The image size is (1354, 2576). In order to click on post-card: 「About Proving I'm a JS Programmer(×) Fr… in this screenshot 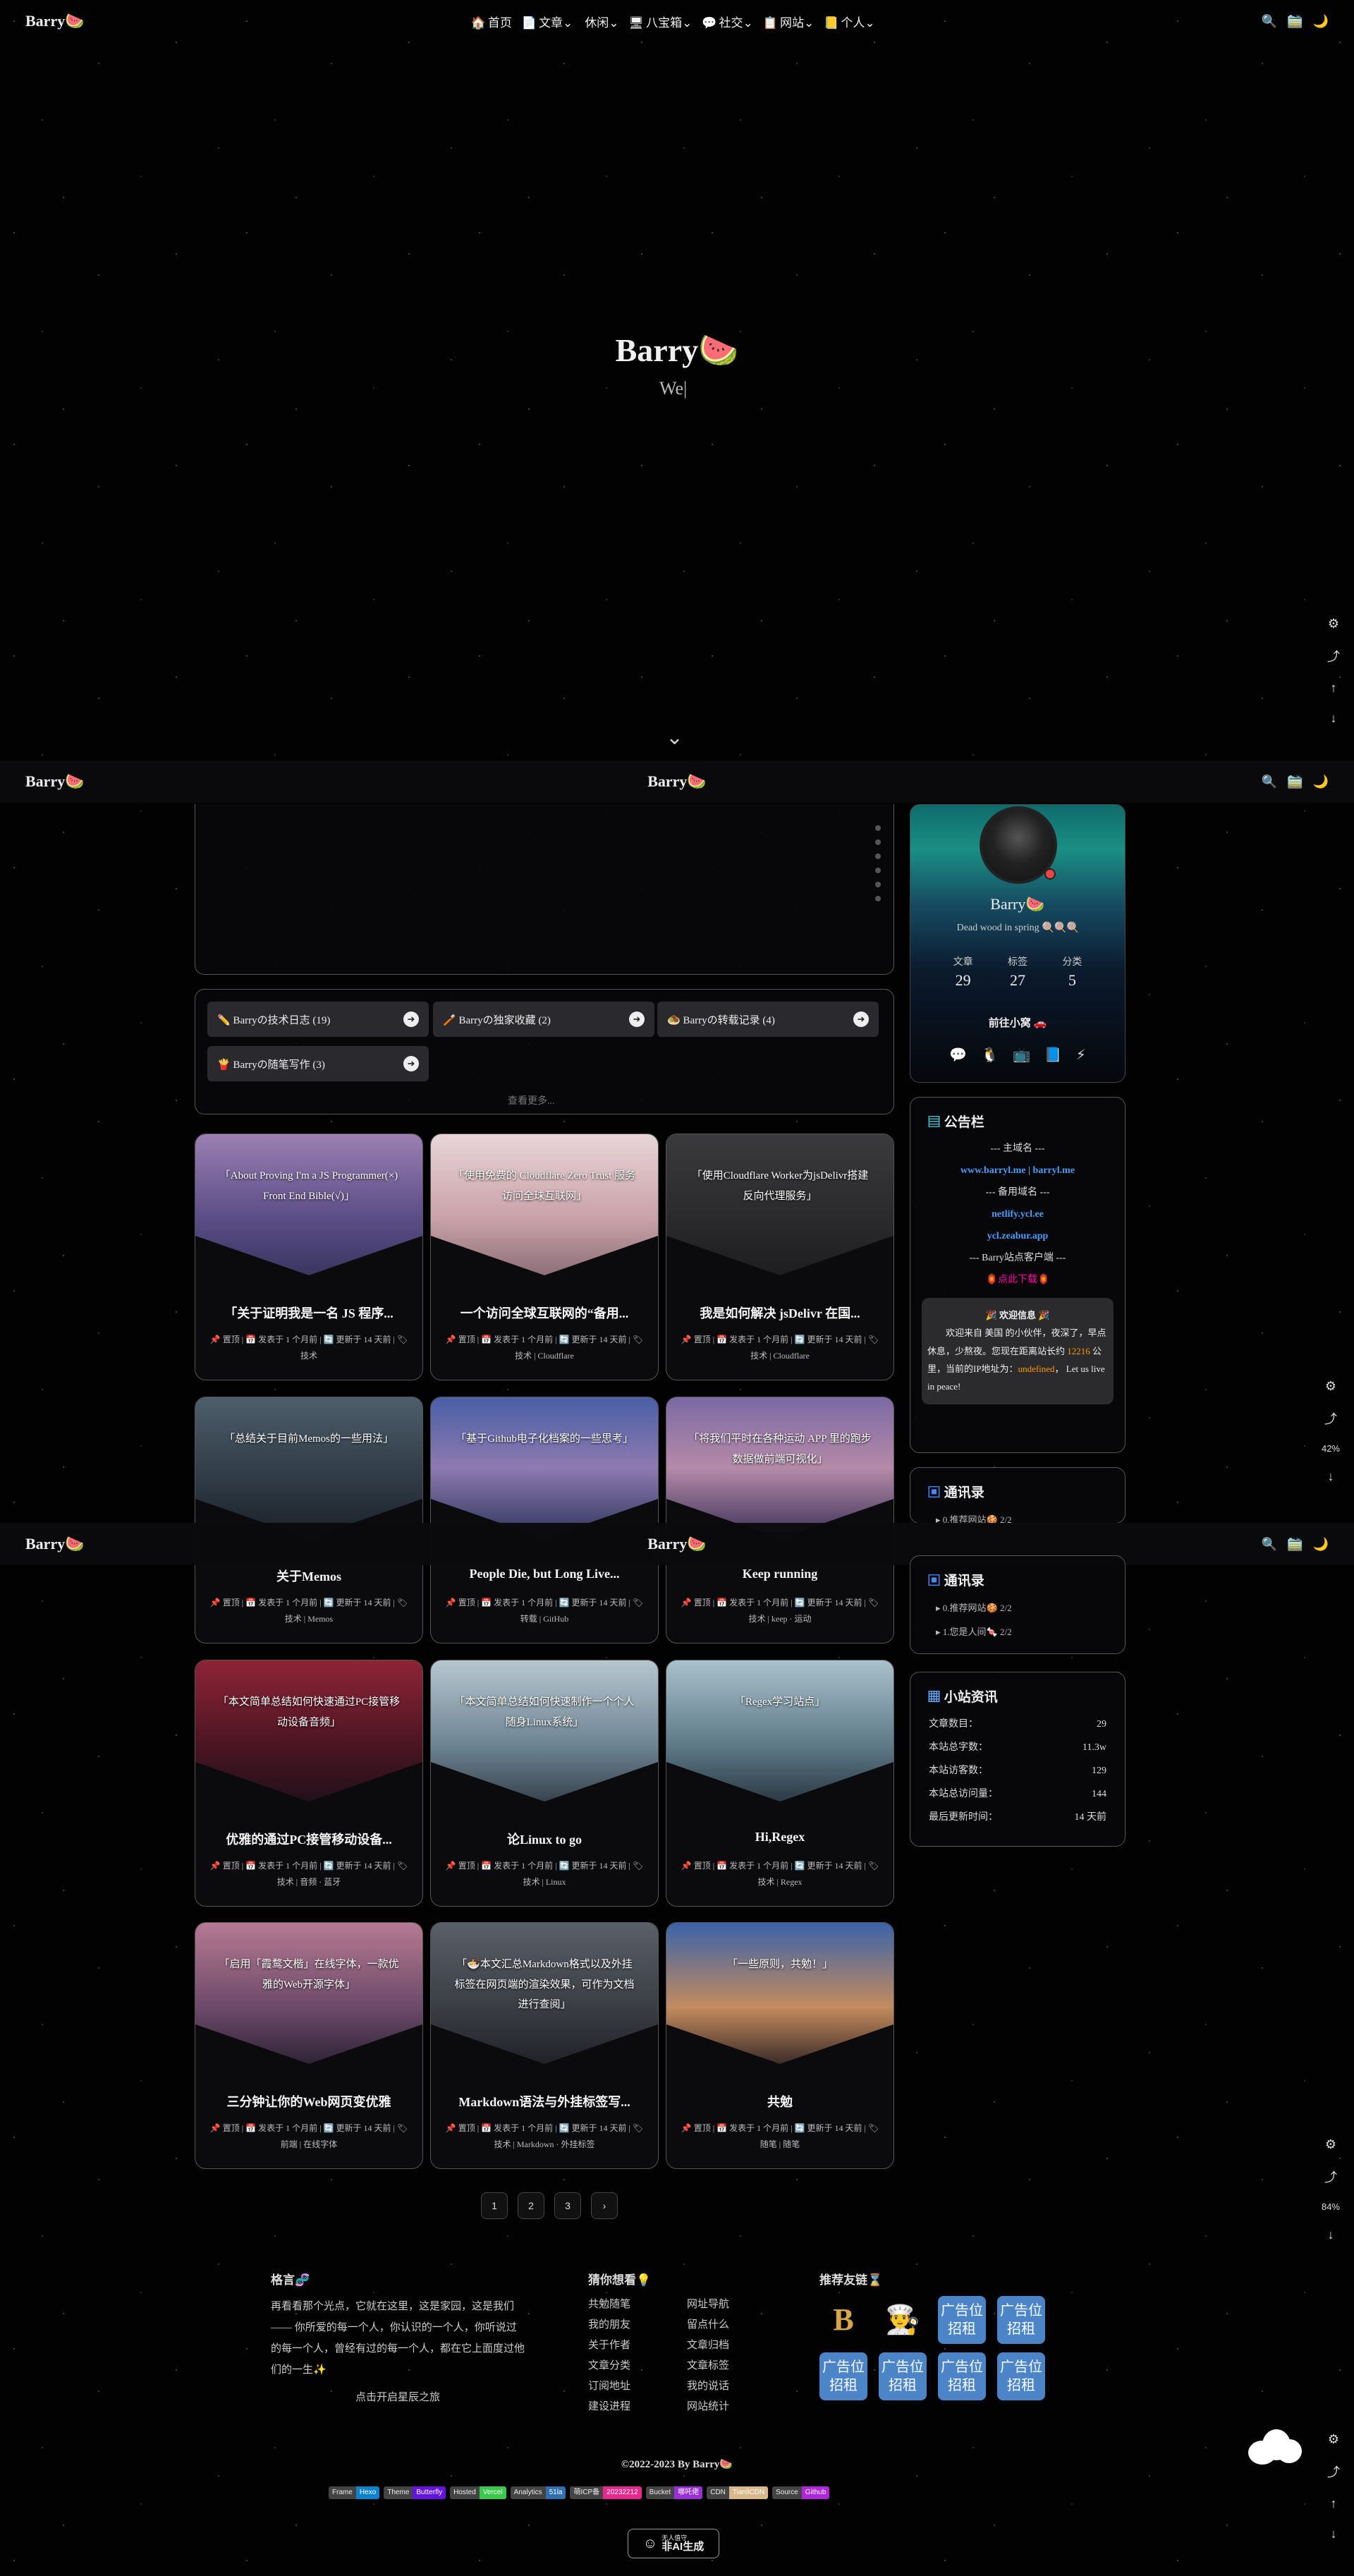, I will do `click(309, 1257)`.